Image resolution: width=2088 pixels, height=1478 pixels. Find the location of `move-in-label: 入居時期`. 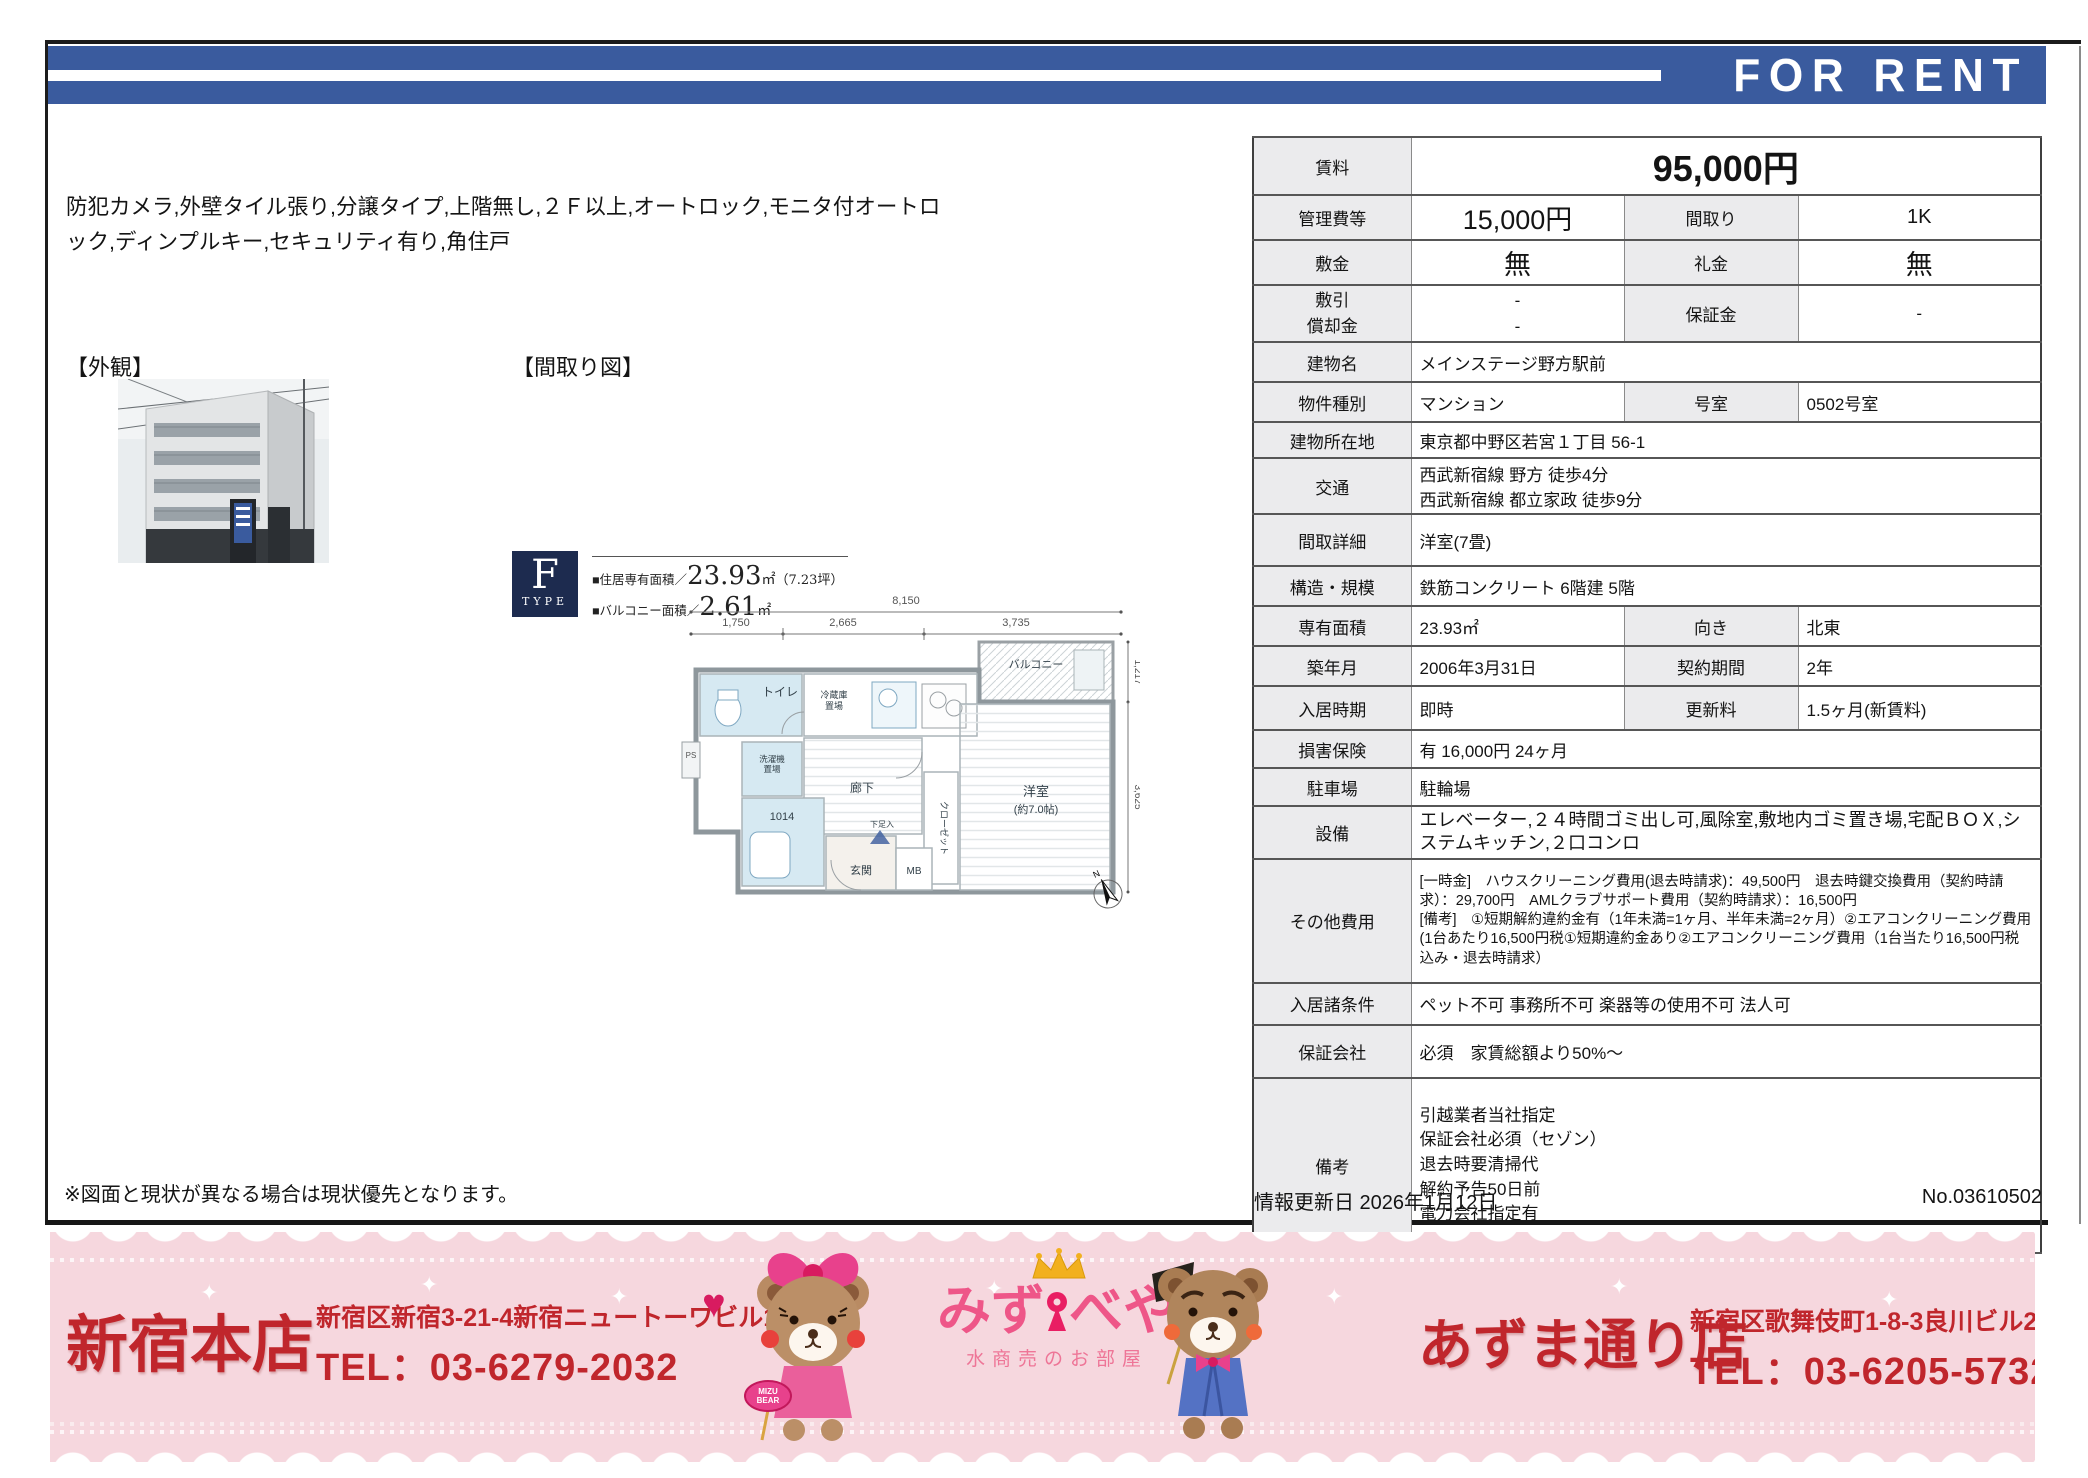

move-in-label: 入居時期 is located at coordinates (1332, 708).